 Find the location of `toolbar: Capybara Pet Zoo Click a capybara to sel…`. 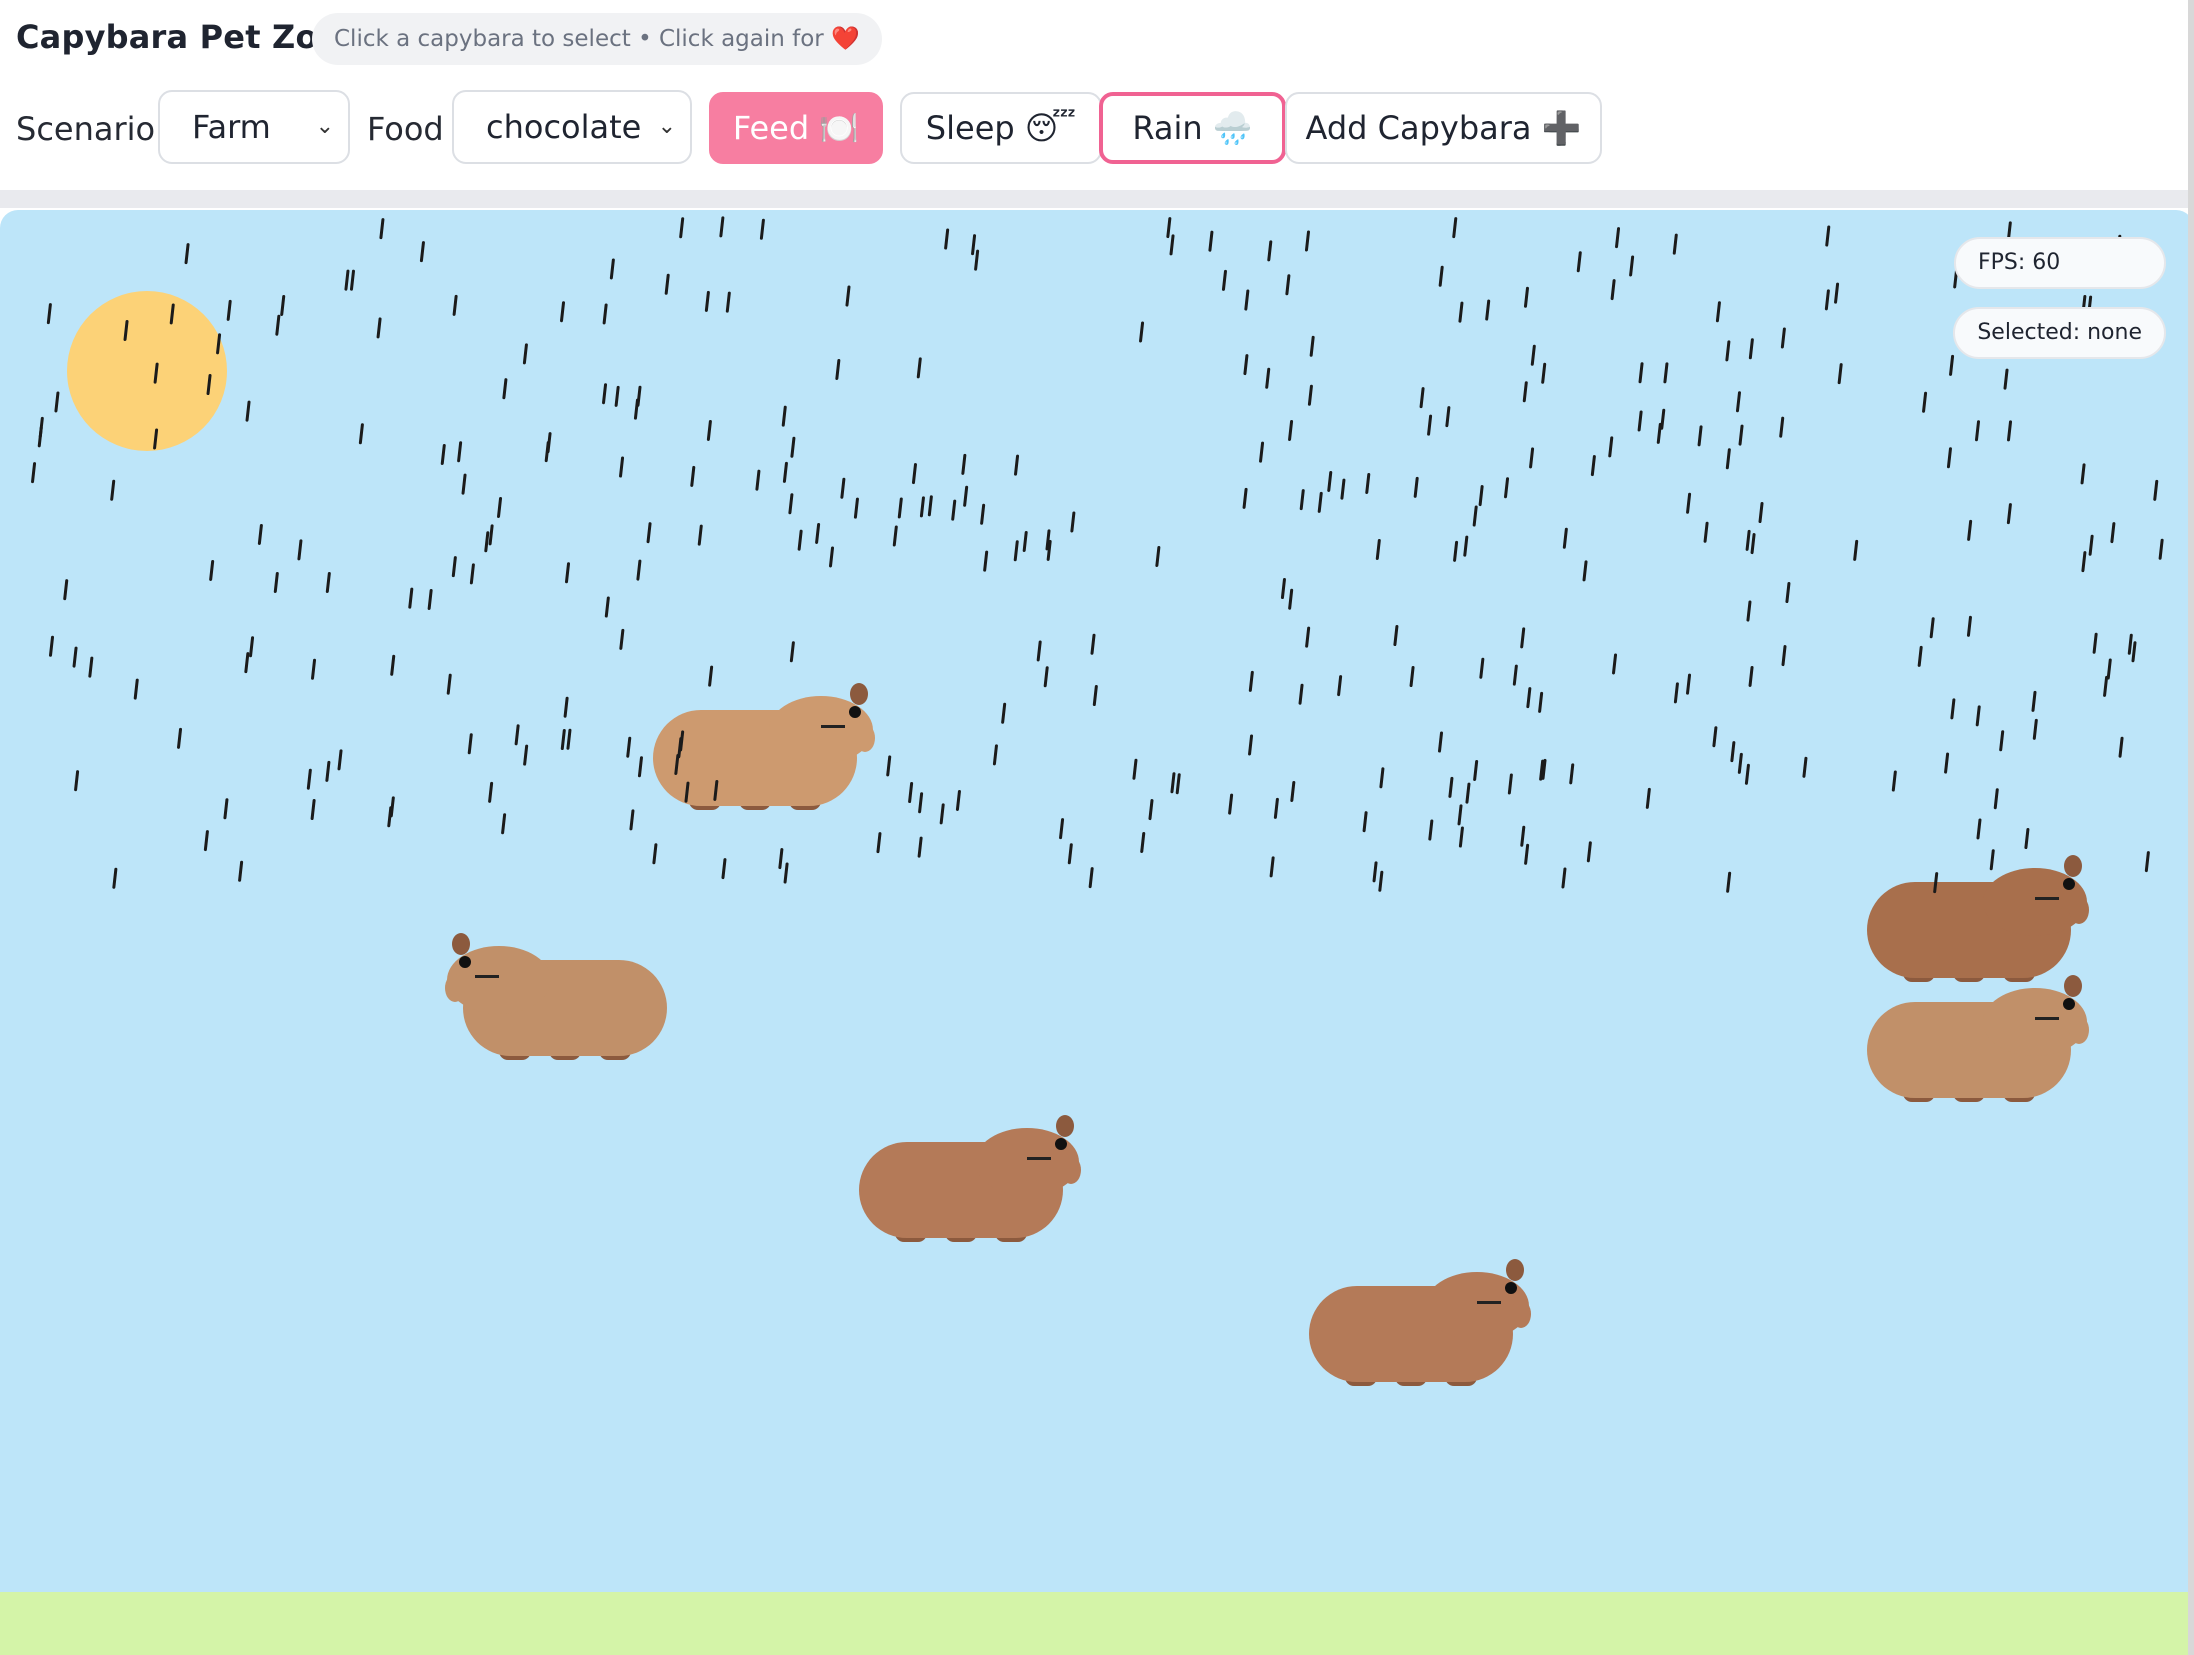

toolbar: Capybara Pet Zoo Click a capybara to sel… is located at coordinates (1097, 104).